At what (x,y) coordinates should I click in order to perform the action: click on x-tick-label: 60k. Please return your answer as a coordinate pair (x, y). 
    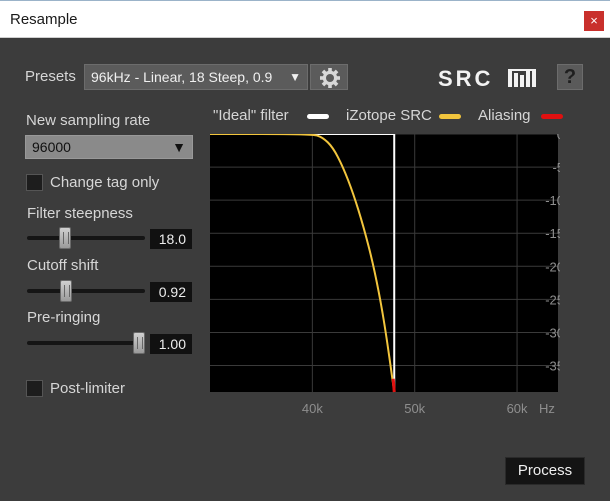
    Looking at the image, I should click on (517, 408).